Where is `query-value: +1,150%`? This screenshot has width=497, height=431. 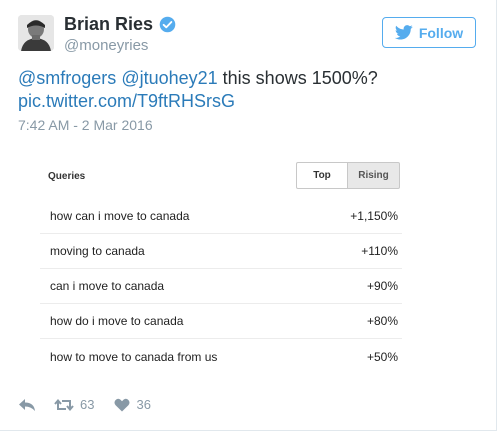
query-value: +1,150% is located at coordinates (374, 216).